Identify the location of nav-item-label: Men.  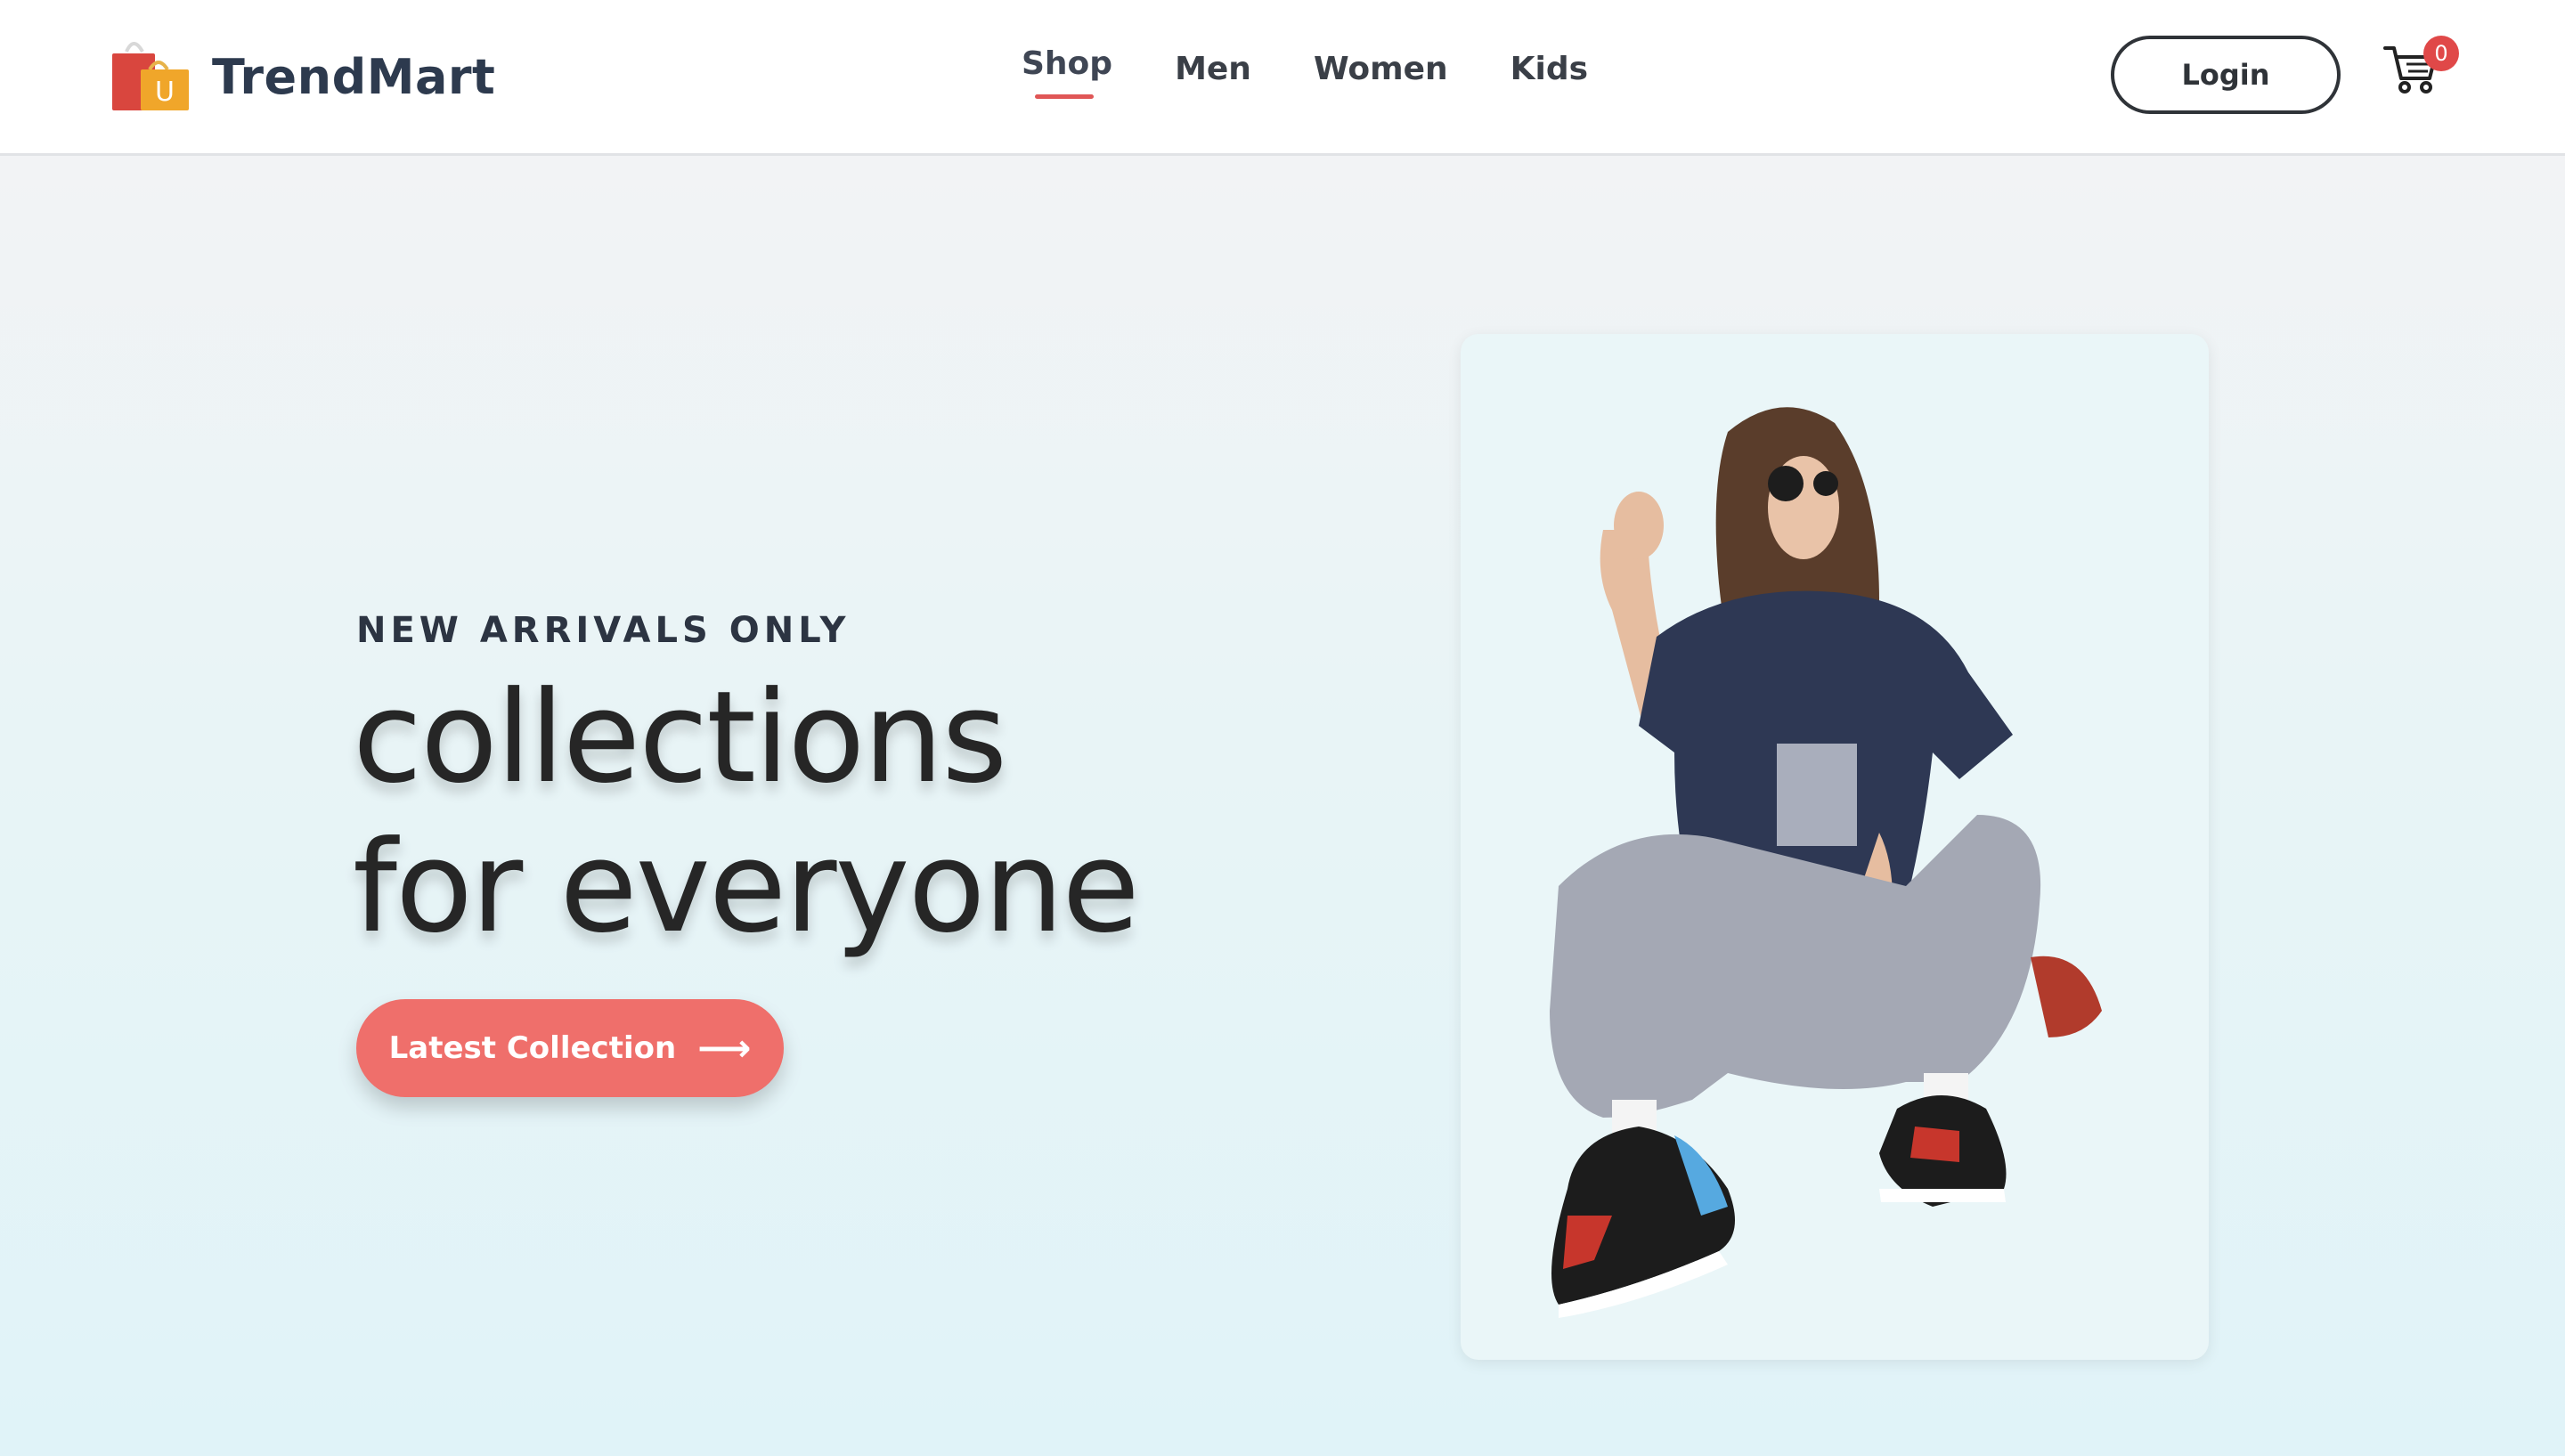
(1213, 69).